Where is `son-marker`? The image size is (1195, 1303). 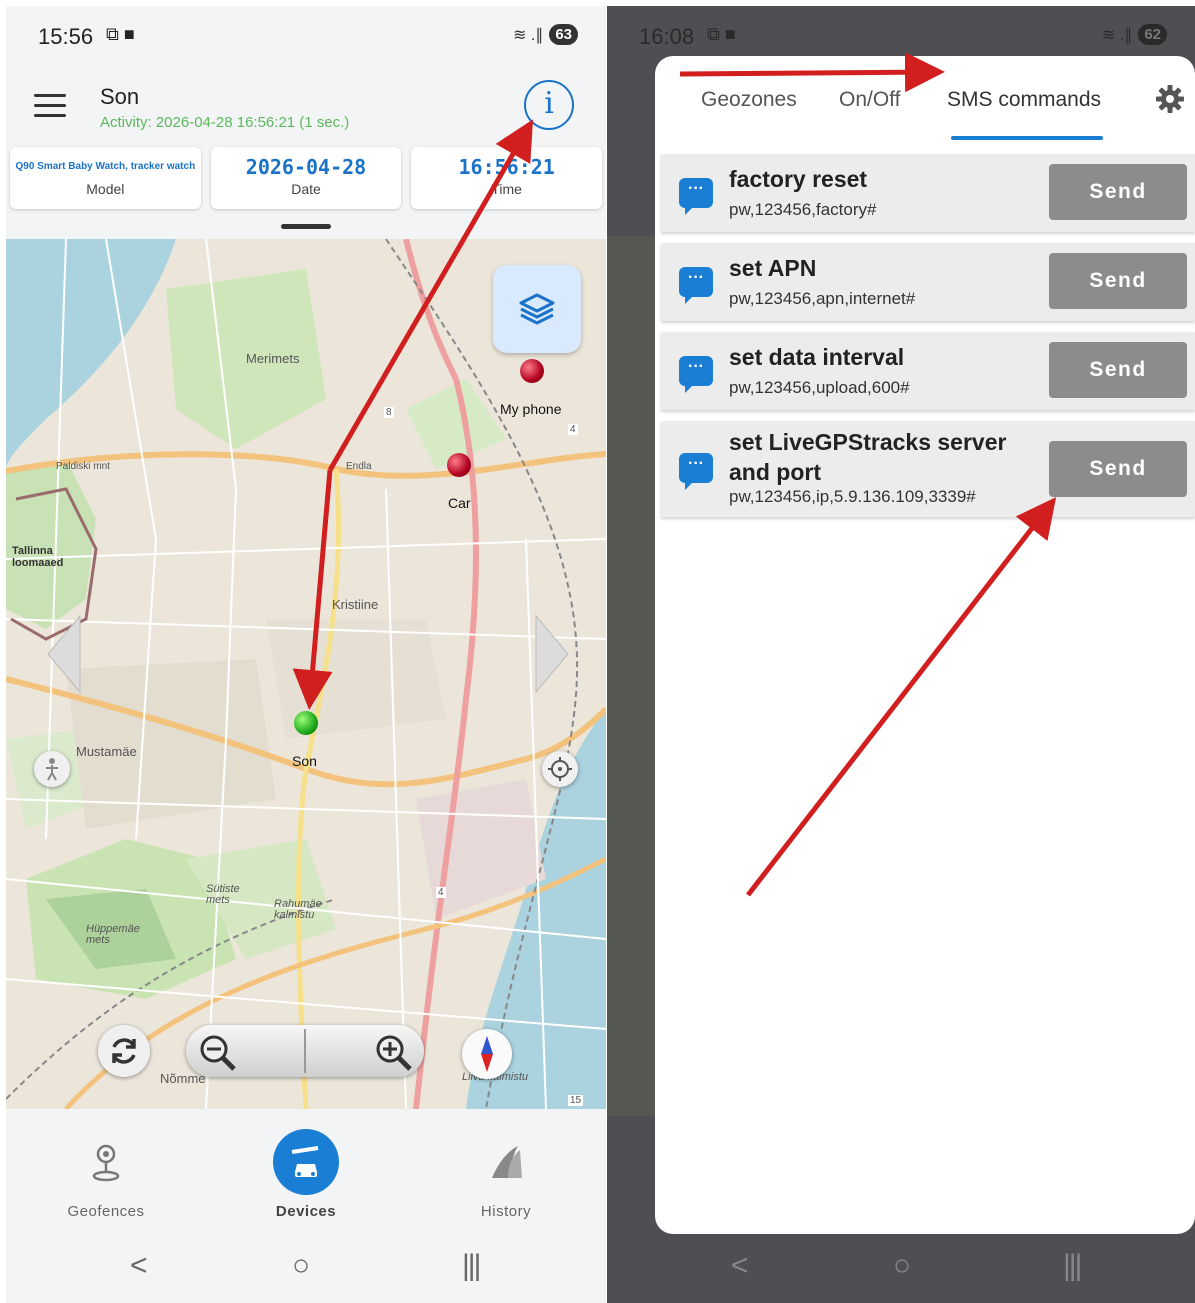 son-marker is located at coordinates (306, 723).